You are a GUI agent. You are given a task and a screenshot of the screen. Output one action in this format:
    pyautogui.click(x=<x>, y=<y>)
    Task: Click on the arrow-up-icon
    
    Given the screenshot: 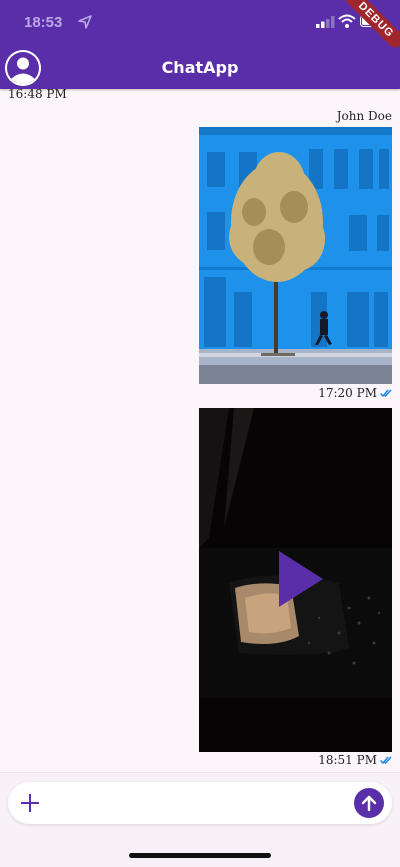 What is the action you would take?
    pyautogui.click(x=369, y=803)
    